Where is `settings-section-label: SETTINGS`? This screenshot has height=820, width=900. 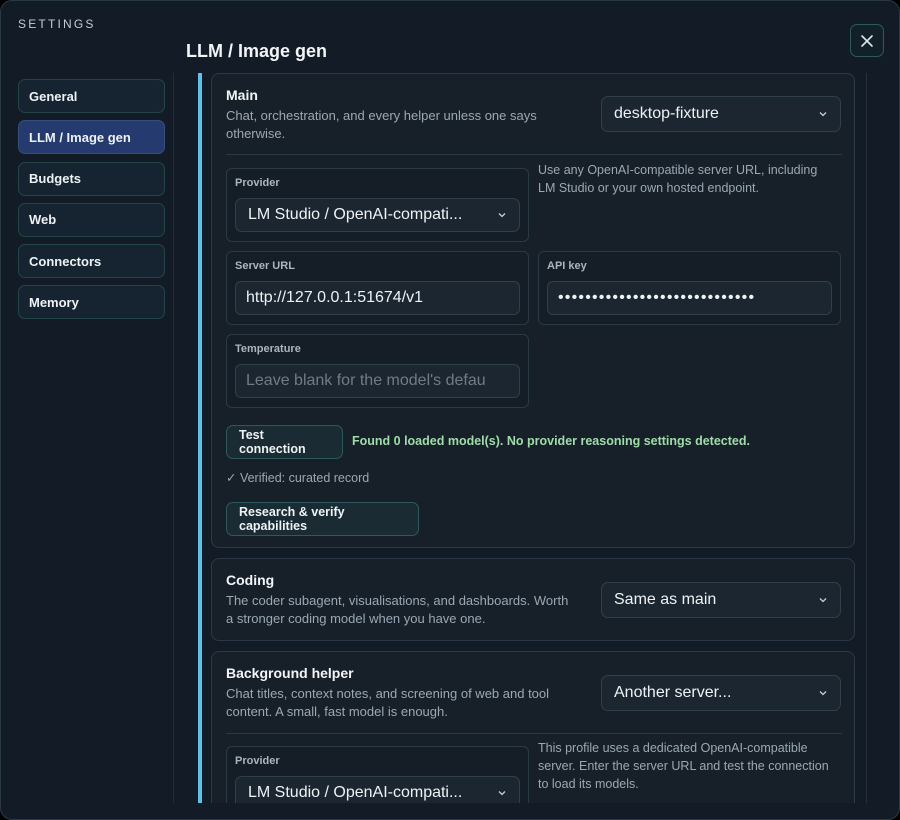 settings-section-label: SETTINGS is located at coordinates (57, 24).